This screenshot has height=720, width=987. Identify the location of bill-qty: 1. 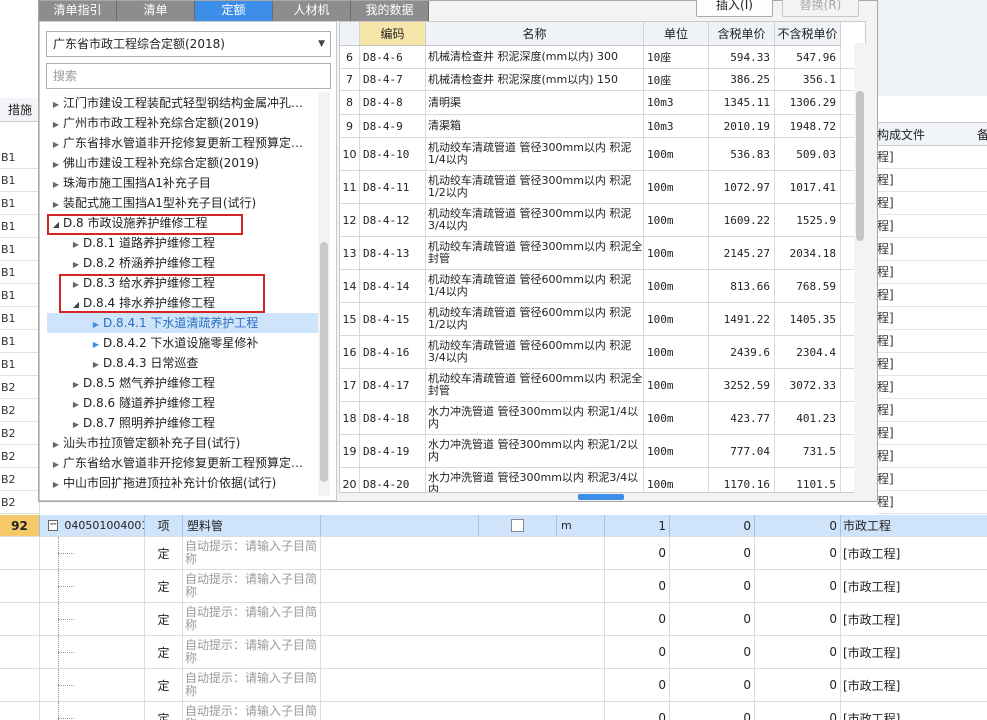
(637, 525).